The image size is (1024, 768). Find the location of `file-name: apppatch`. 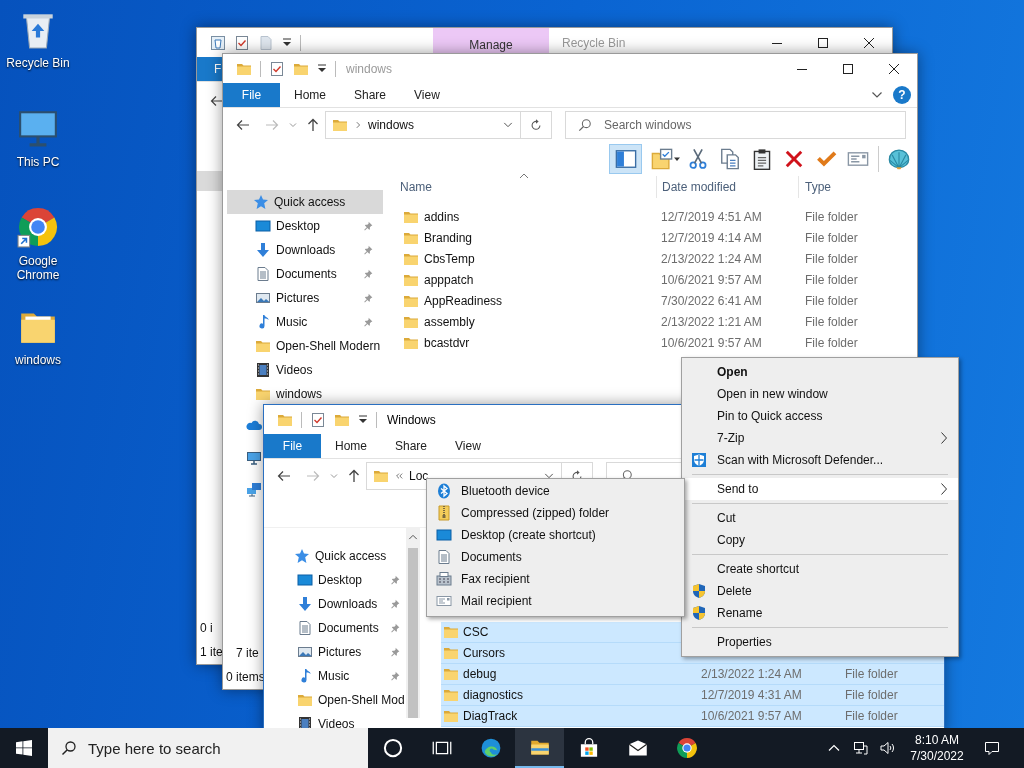

file-name: apppatch is located at coordinates (449, 279).